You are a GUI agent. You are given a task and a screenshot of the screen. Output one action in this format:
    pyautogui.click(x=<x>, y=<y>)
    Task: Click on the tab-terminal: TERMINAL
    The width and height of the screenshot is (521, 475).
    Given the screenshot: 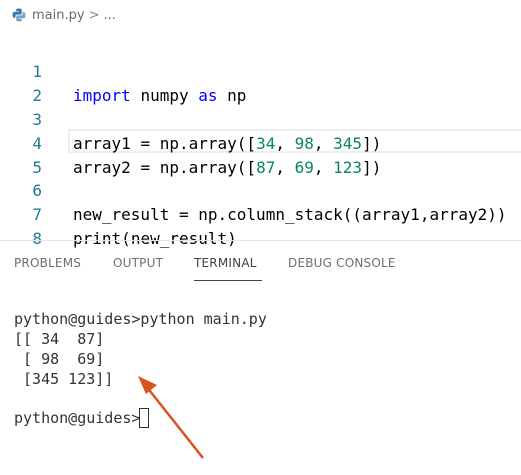 What is the action you would take?
    pyautogui.click(x=225, y=263)
    